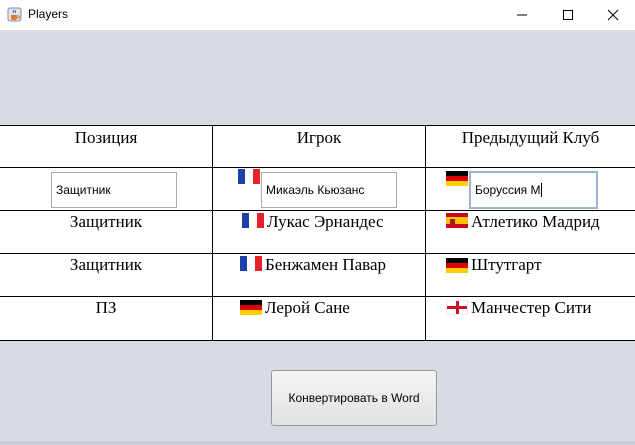 The width and height of the screenshot is (635, 445). Describe the element at coordinates (315, 190) in the screenshot. I see `player-input-value: Микаэль Кьюзанс` at that location.